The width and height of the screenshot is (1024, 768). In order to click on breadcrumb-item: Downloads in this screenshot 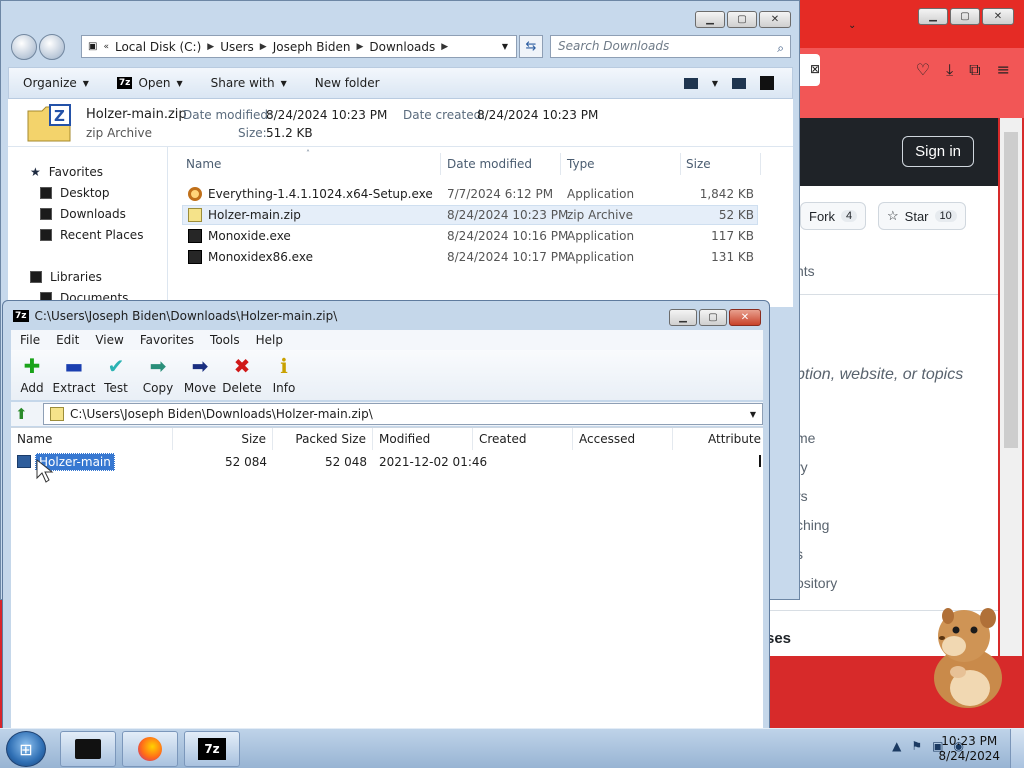, I will do `click(402, 47)`.